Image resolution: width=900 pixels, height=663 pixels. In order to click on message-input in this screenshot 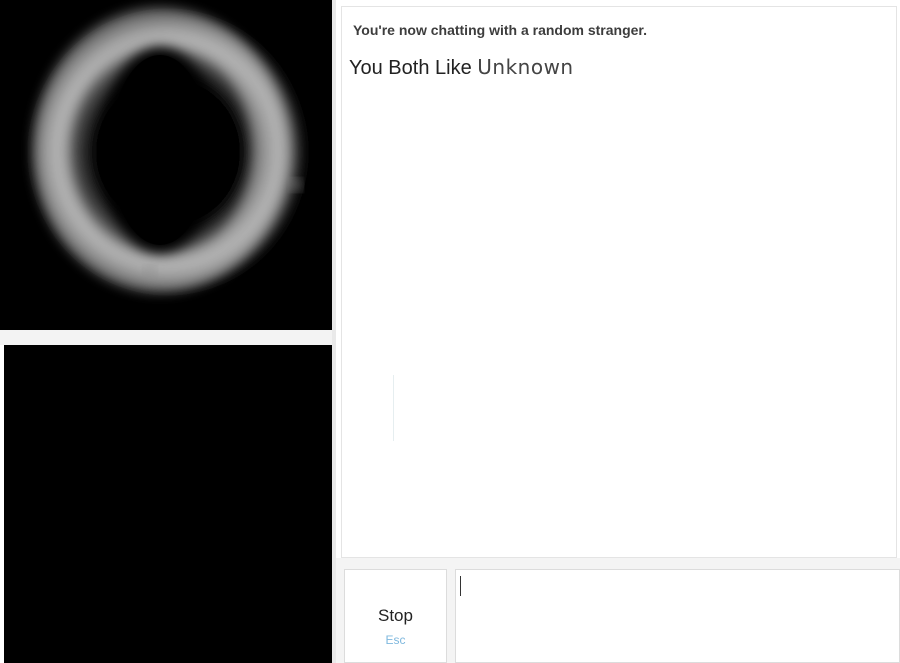, I will do `click(677, 616)`.